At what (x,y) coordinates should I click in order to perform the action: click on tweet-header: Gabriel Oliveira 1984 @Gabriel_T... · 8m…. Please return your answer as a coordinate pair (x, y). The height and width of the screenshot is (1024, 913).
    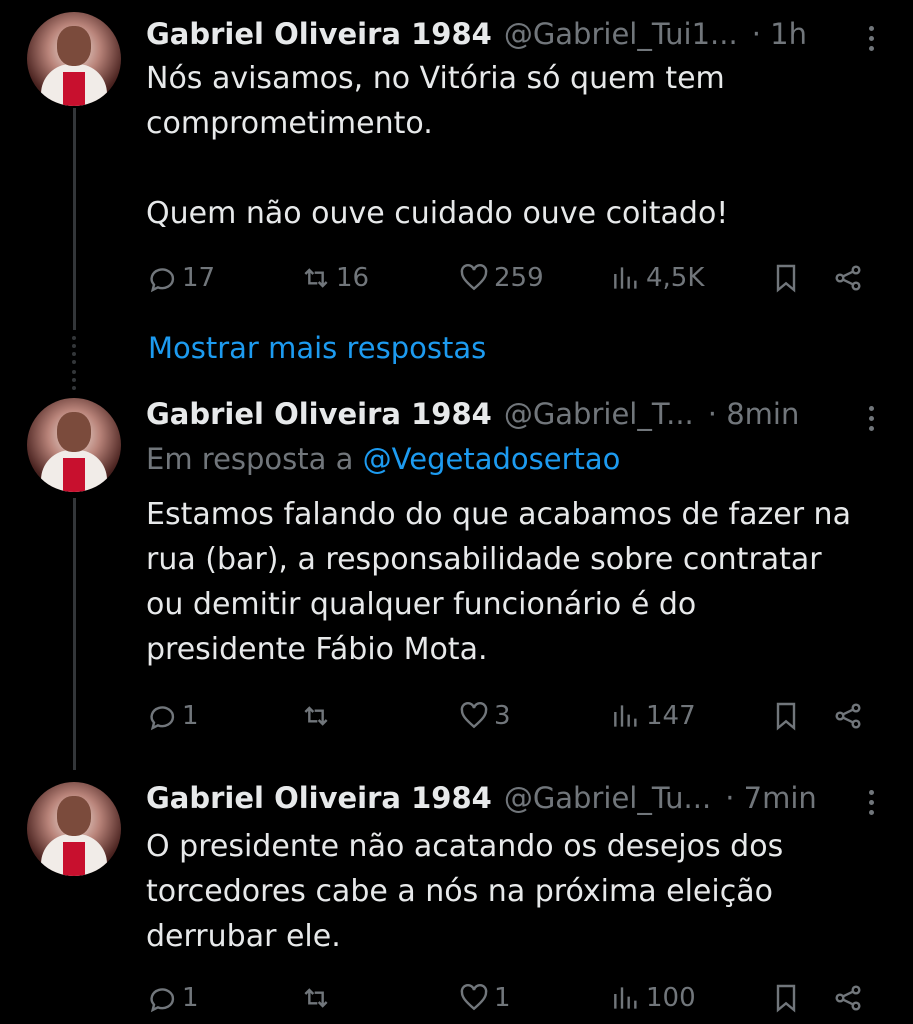
    Looking at the image, I should click on (472, 414).